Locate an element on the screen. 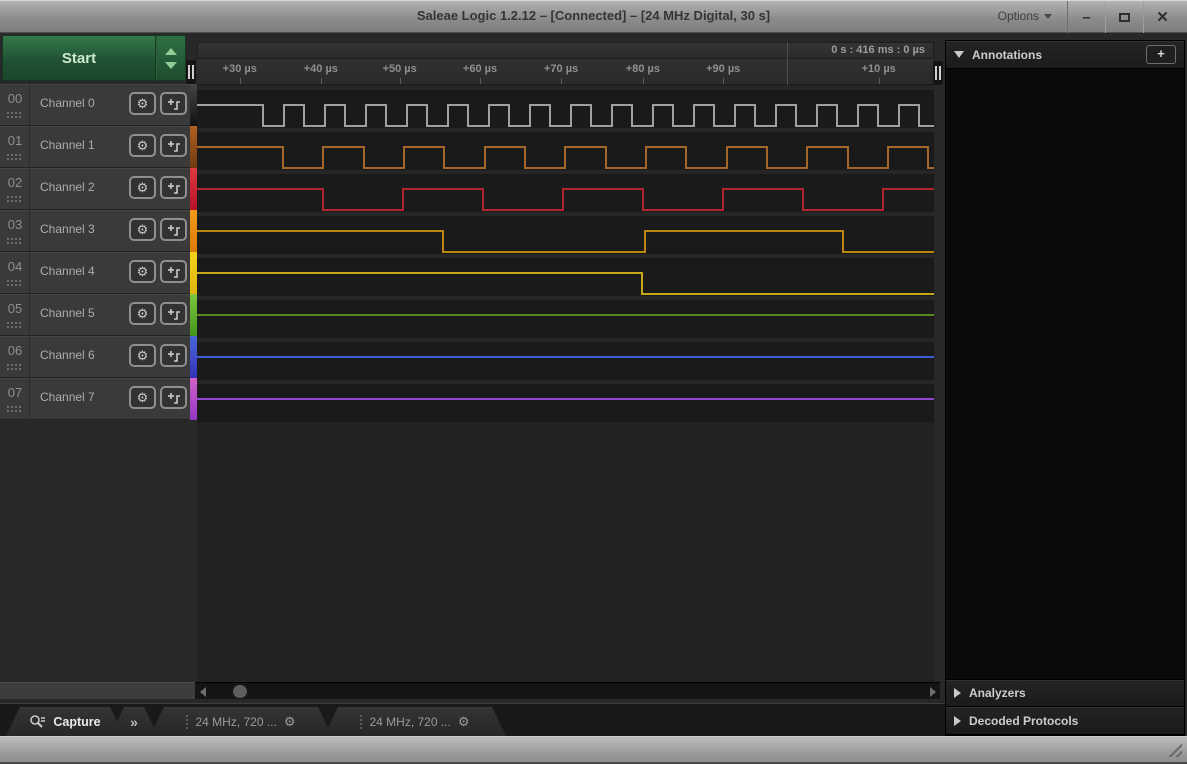 Image resolution: width=1187 pixels, height=764 pixels. double-chevron-icon: » is located at coordinates (134, 721).